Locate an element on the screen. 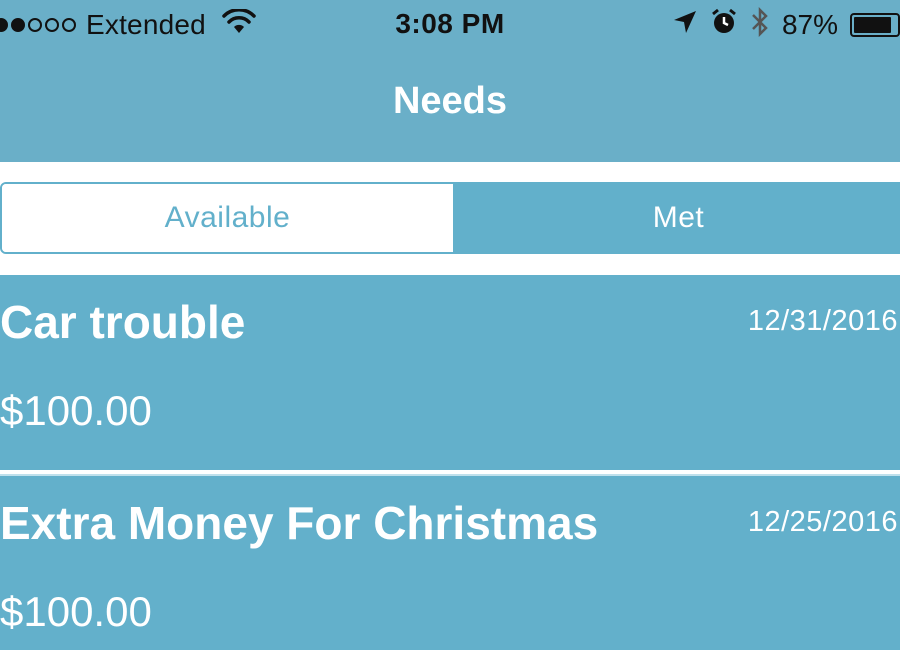 This screenshot has width=900, height=650. segmented-control: Available Met is located at coordinates (450, 218).